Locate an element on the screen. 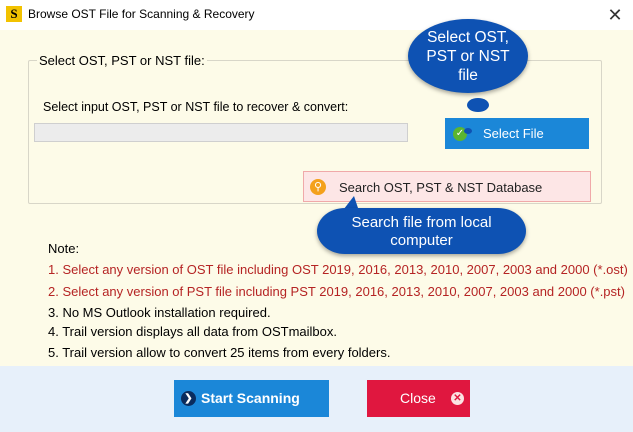  tooltip-line: Search file from local is located at coordinates (421, 222).